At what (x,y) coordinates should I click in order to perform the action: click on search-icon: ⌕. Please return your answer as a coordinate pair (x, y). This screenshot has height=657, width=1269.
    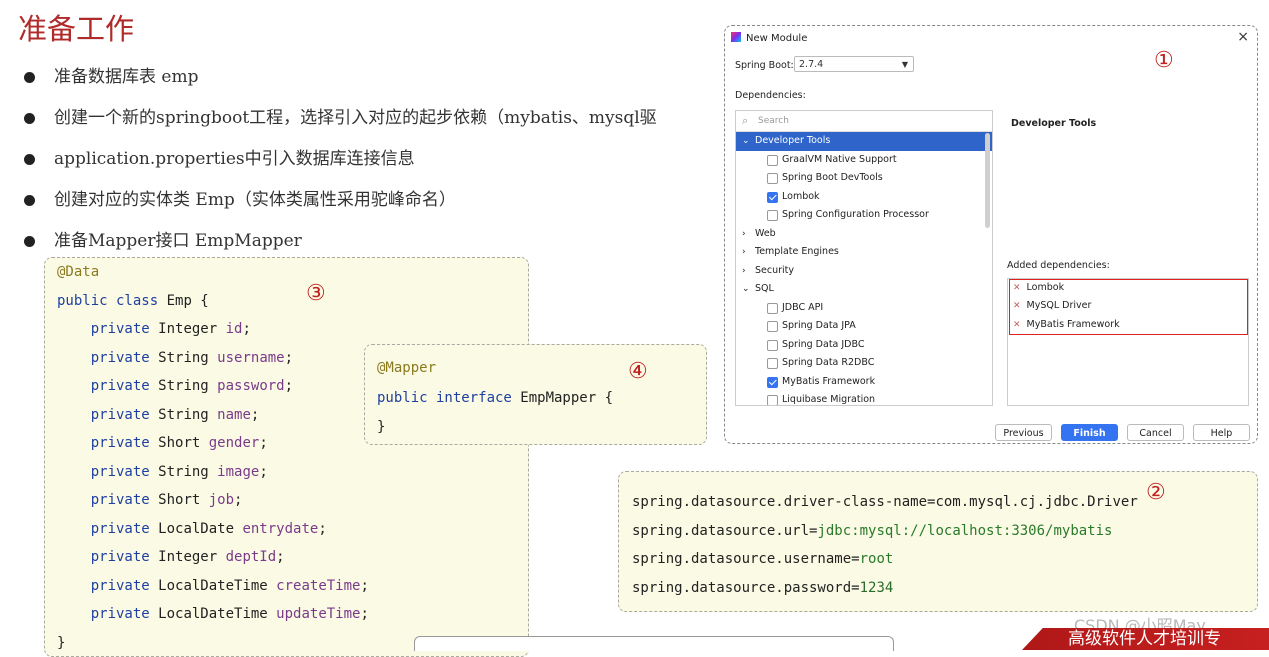
    Looking at the image, I should click on (745, 121).